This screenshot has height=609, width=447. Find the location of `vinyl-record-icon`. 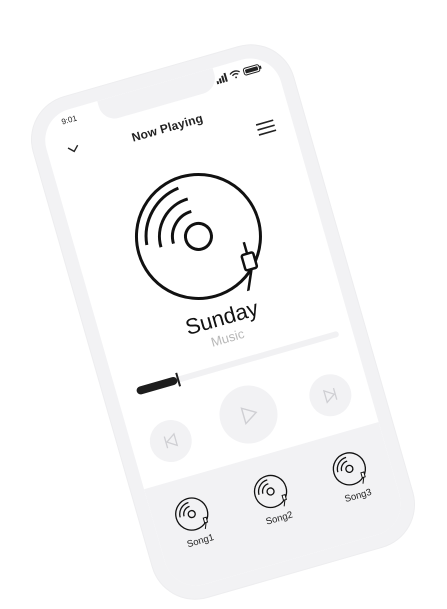

vinyl-record-icon is located at coordinates (198, 236).